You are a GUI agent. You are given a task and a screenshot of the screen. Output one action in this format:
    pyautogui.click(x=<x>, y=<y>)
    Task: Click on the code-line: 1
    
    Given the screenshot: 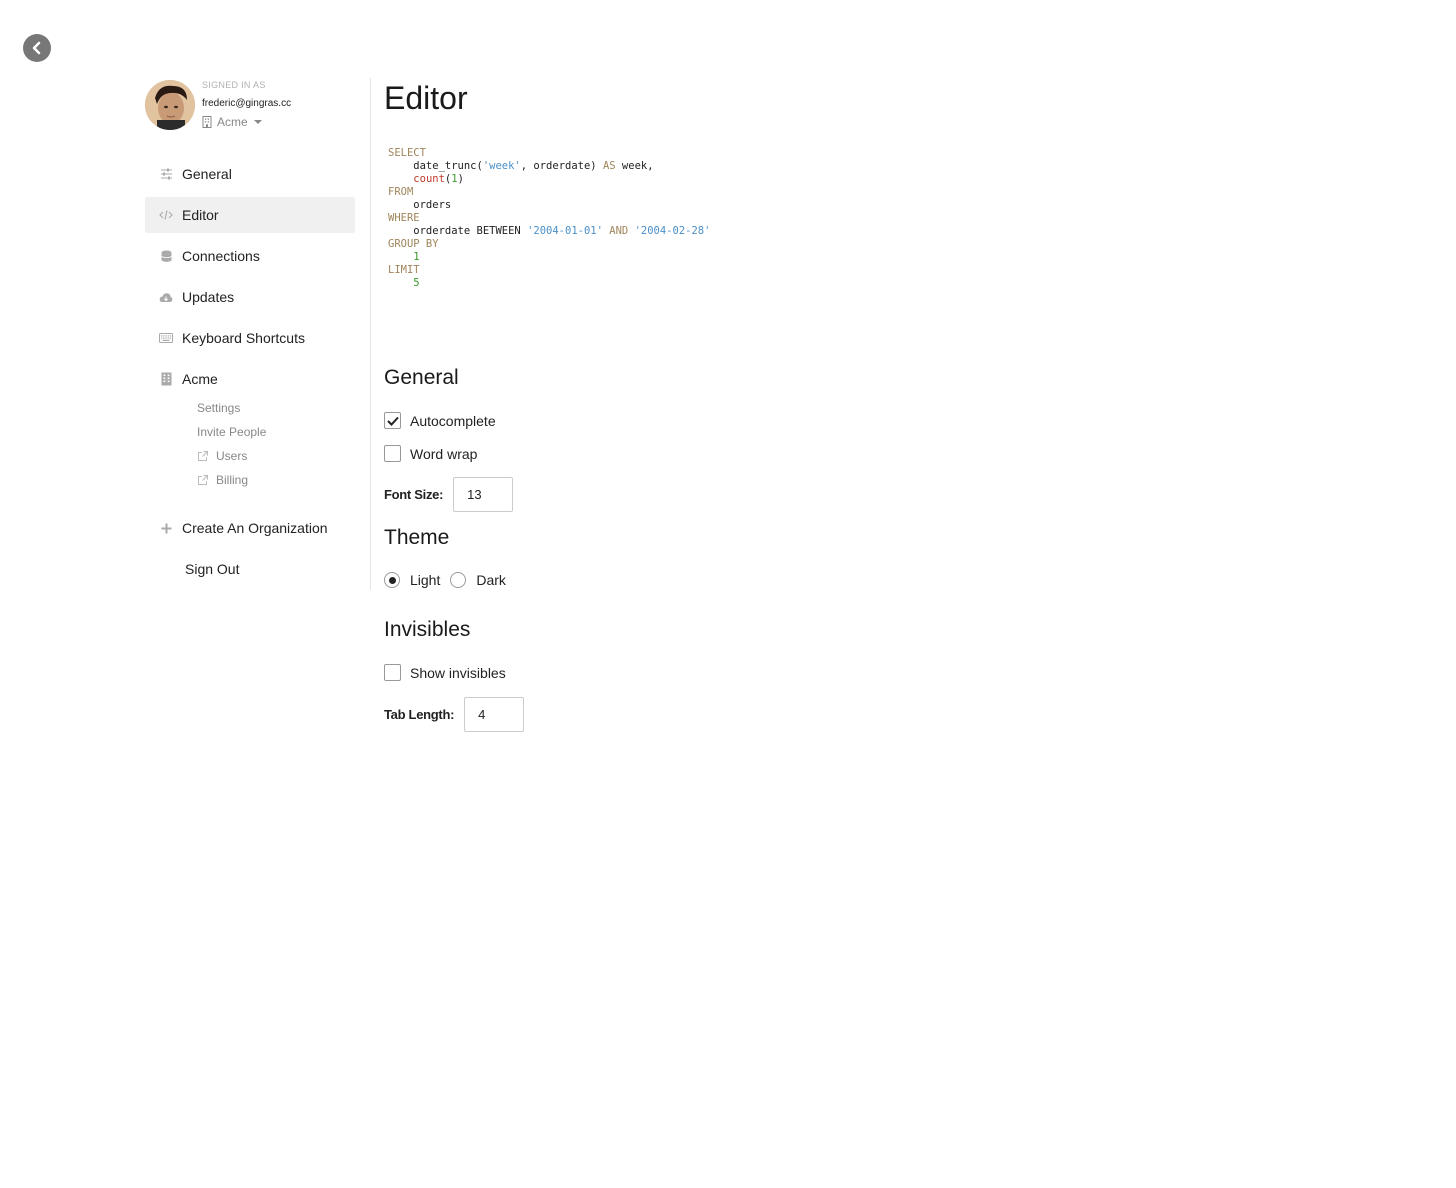 What is the action you would take?
    pyautogui.click(x=416, y=257)
    